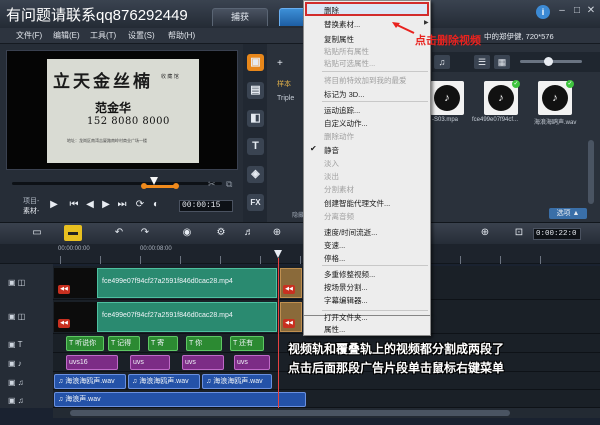 The width and height of the screenshot is (600, 425). I want to click on voice-clip: uvs16, so click(92, 362).